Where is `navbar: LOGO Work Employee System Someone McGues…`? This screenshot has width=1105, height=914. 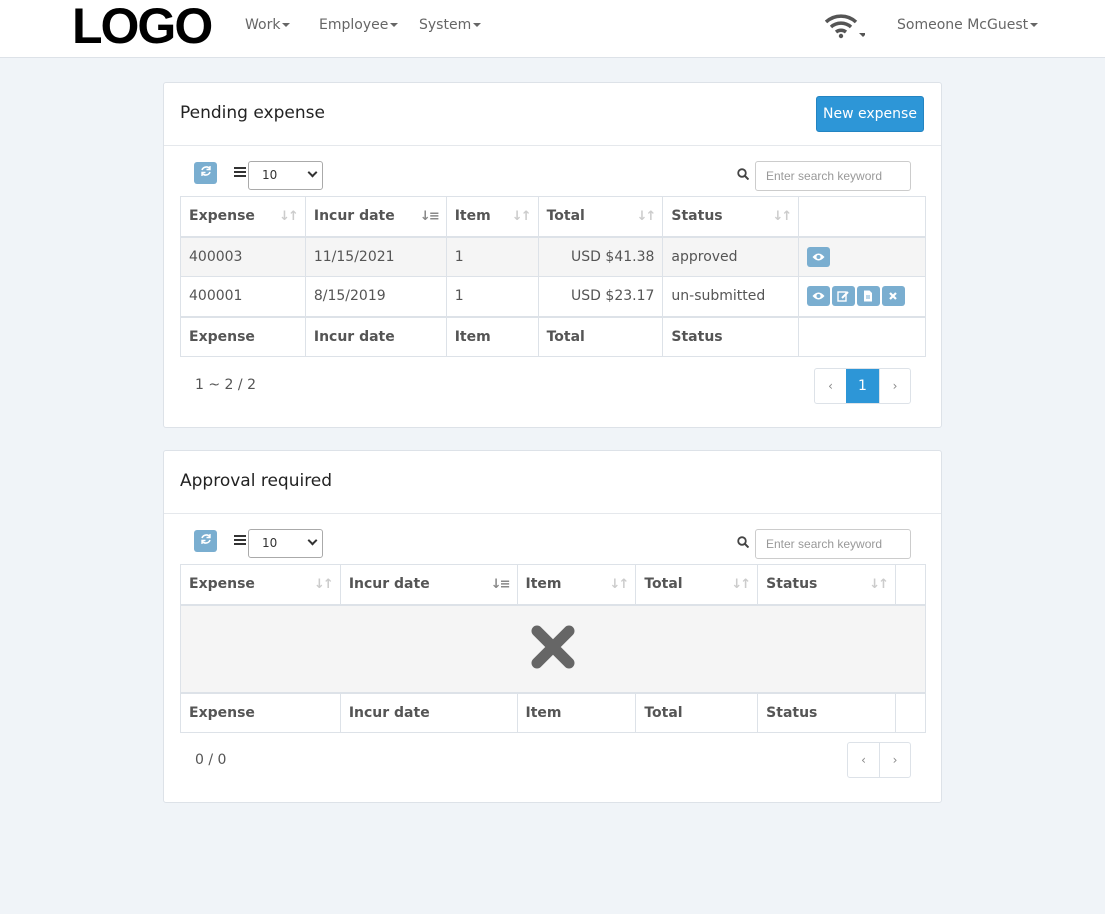 navbar: LOGO Work Employee System Someone McGues… is located at coordinates (552, 29).